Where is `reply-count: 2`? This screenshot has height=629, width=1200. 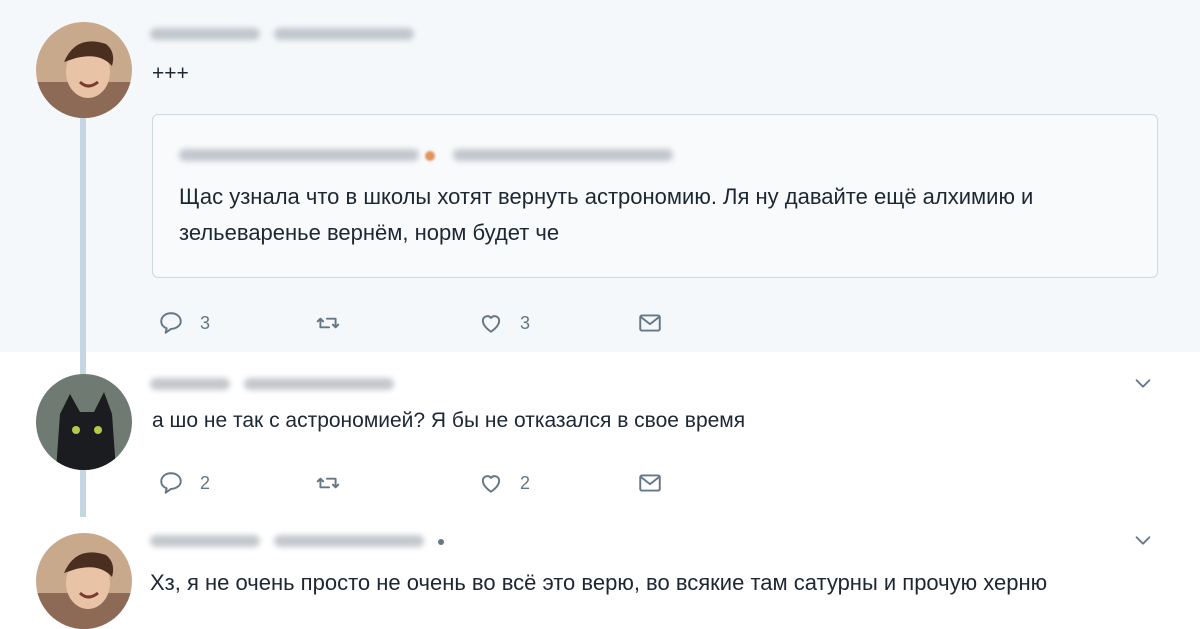
reply-count: 2 is located at coordinates (205, 482).